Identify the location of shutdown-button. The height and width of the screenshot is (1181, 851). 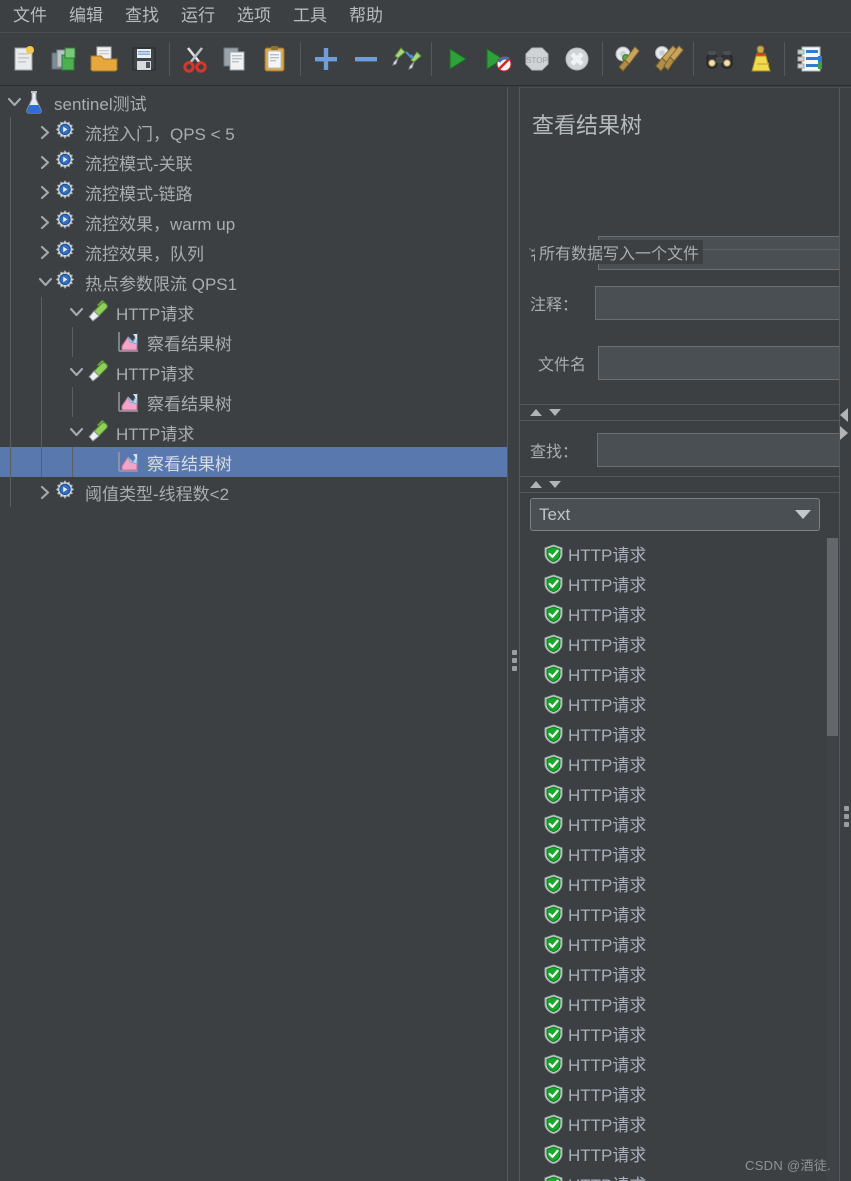
(577, 59).